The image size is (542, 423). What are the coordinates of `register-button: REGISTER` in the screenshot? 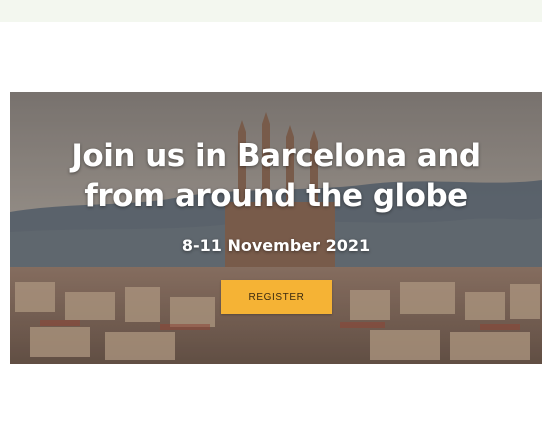 It's located at (276, 297).